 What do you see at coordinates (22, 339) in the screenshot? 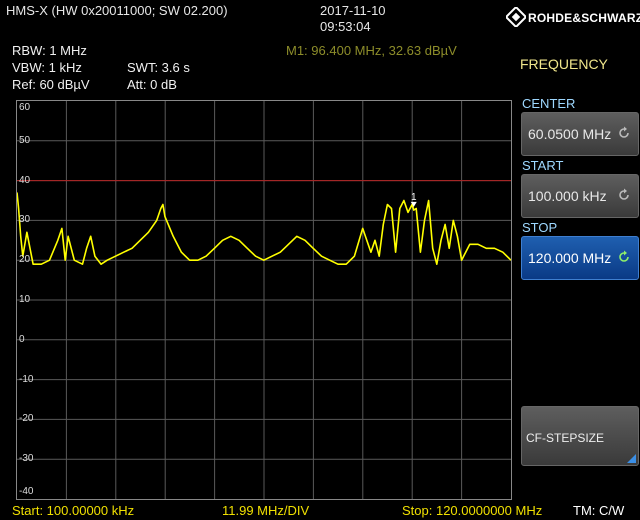
I see `y-tick-label: 0` at bounding box center [22, 339].